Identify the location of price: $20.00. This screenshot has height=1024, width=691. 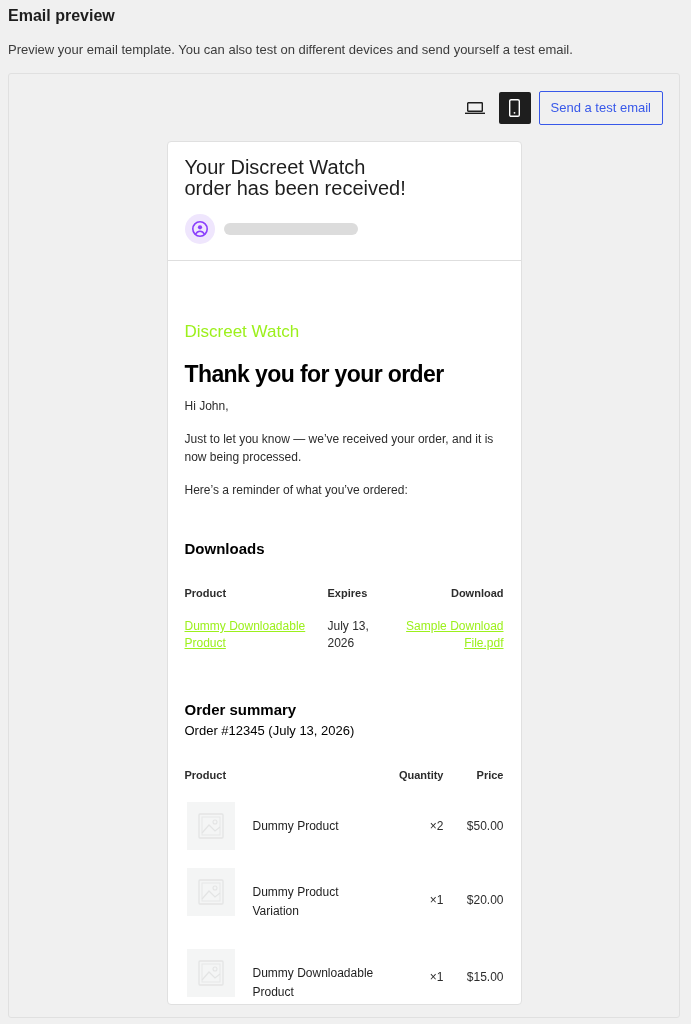
(484, 900).